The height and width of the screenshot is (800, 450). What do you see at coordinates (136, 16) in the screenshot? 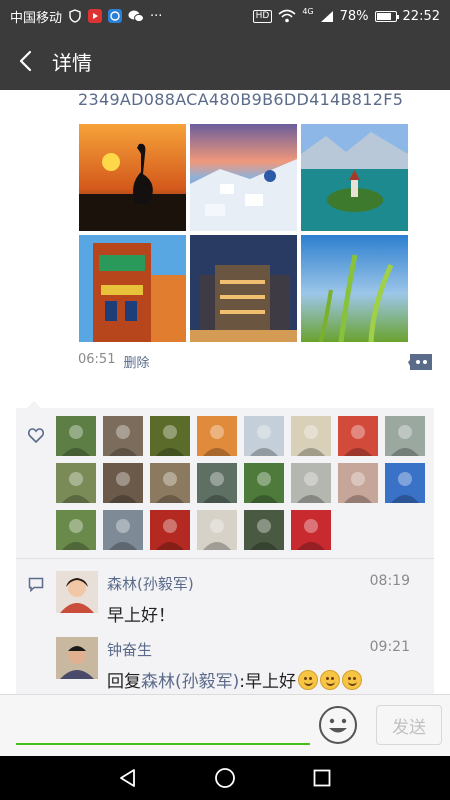
I see `wechat-notification-icon` at bounding box center [136, 16].